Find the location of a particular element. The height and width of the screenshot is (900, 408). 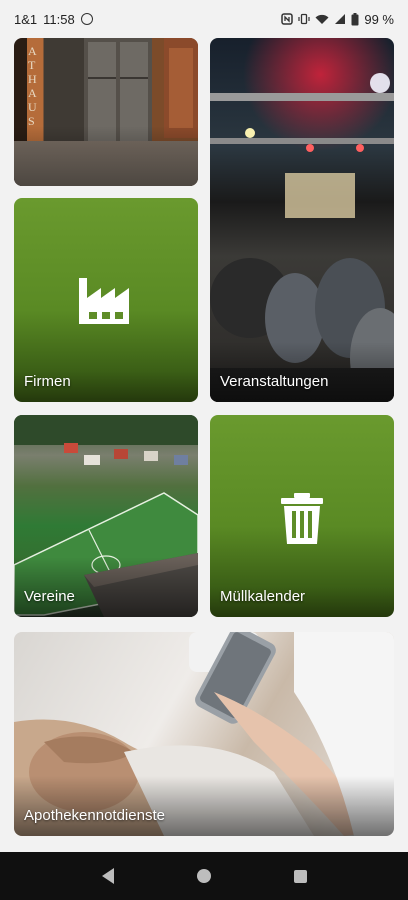

trash-icon is located at coordinates (302, 518).